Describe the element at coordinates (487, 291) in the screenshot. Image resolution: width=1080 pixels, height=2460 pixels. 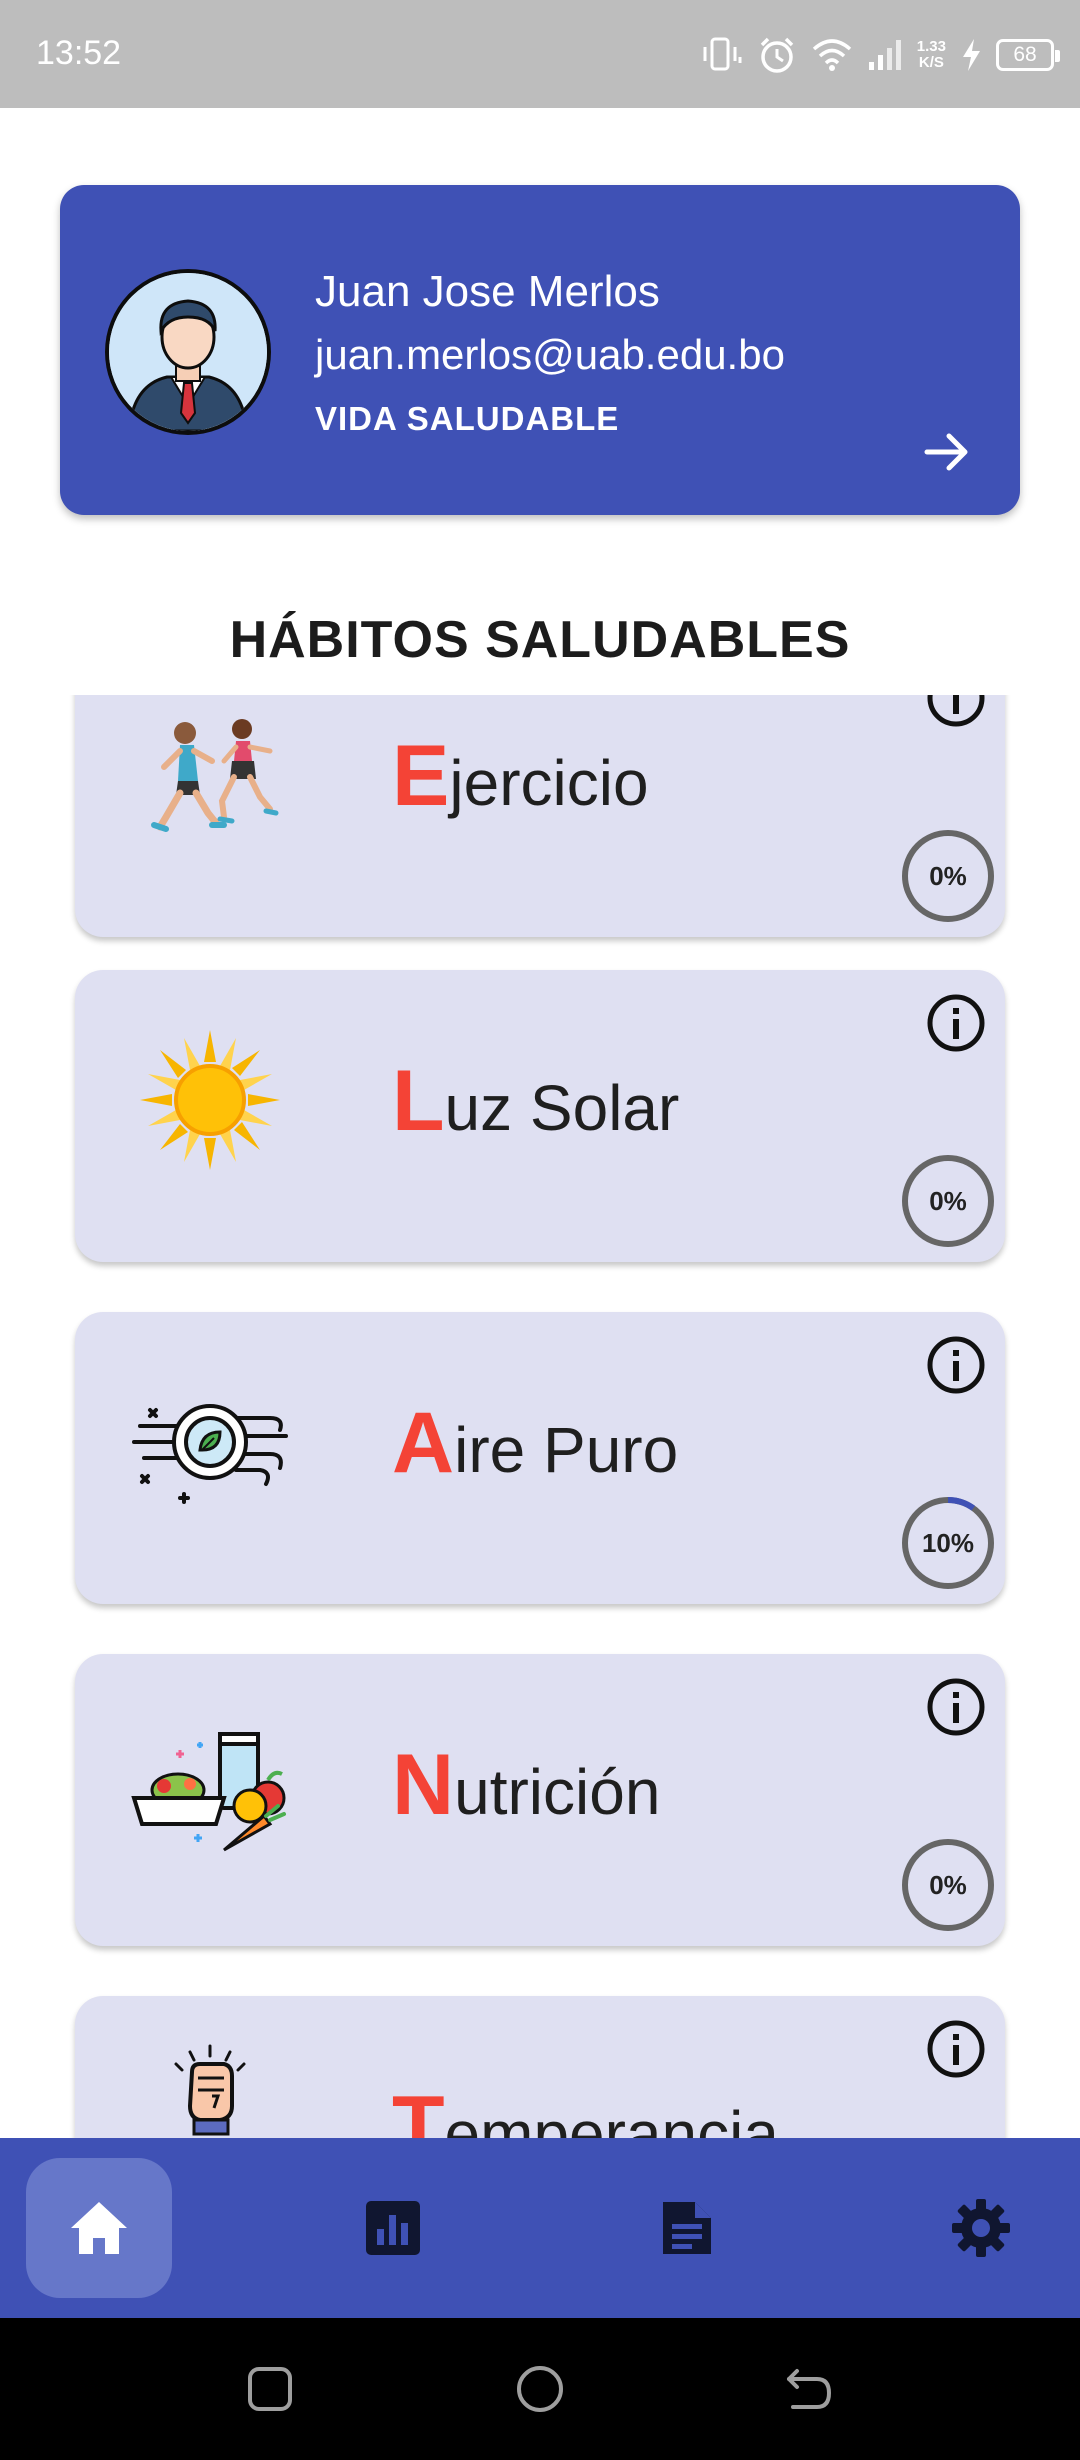
I see `profile-name: Juan Jose Merlos` at that location.